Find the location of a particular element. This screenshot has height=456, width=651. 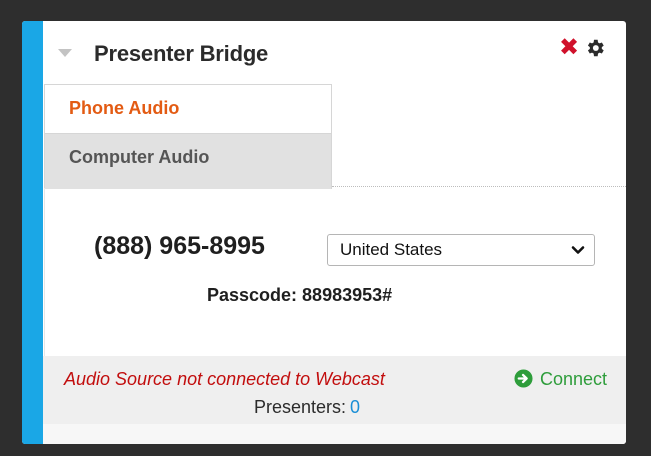

presenters-info: Presenters: 0 is located at coordinates (307, 407).